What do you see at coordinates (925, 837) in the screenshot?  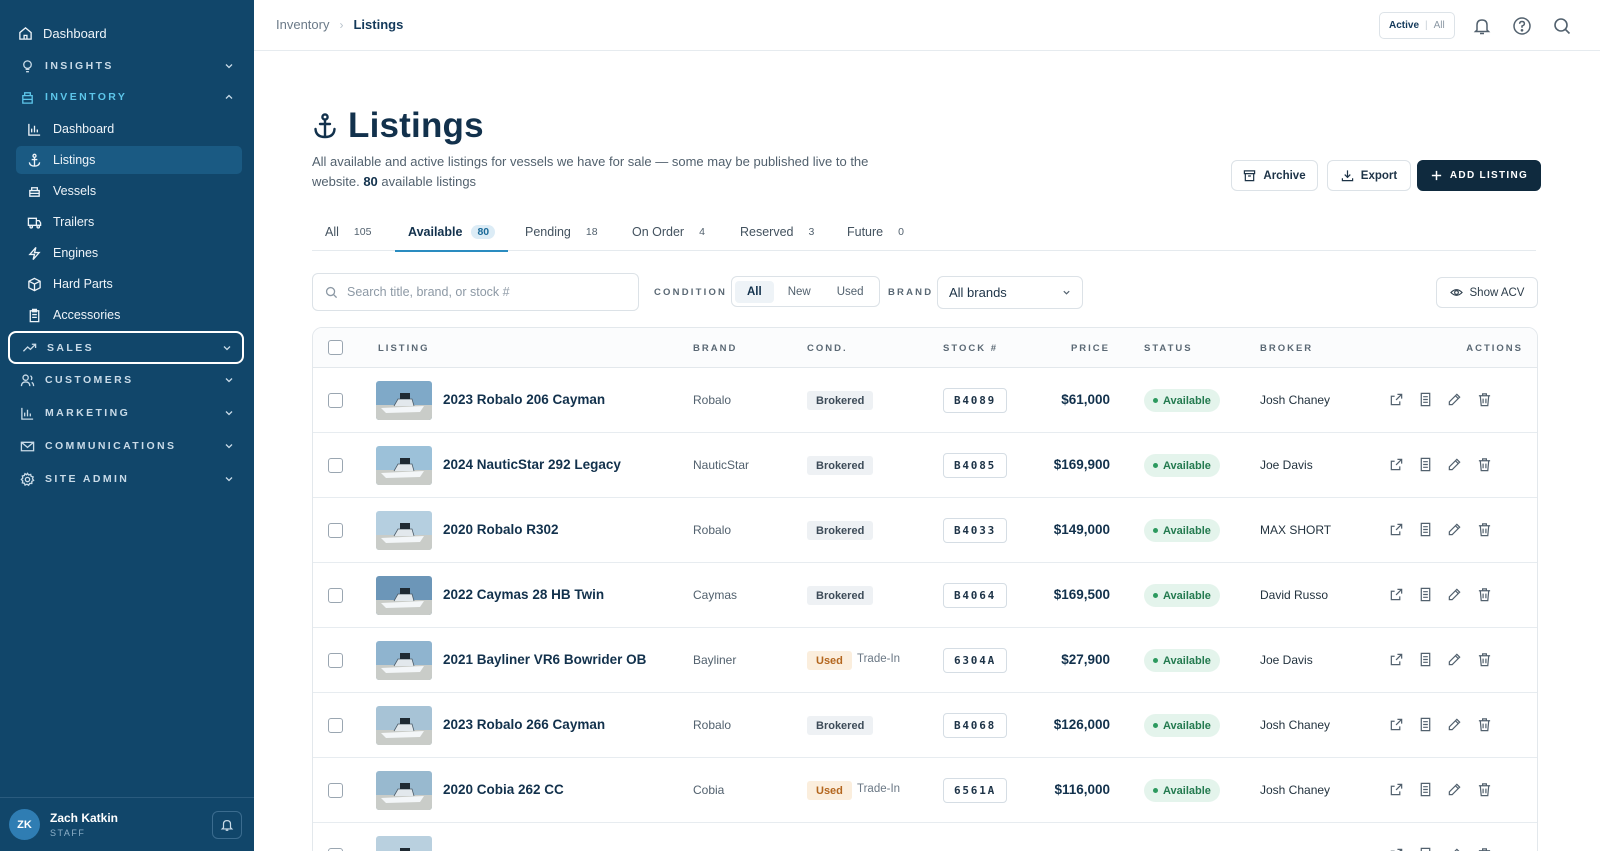 I see `table-row` at bounding box center [925, 837].